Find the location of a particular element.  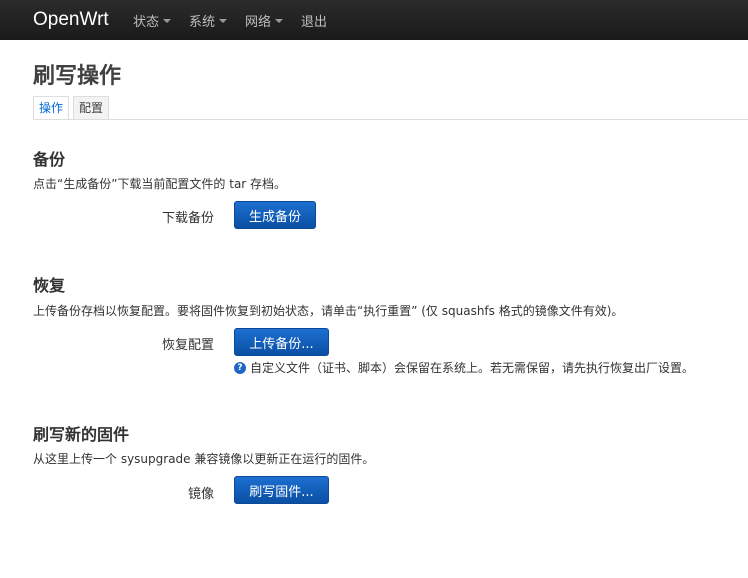

flash-title: 刷写新的固件 is located at coordinates (81, 434).